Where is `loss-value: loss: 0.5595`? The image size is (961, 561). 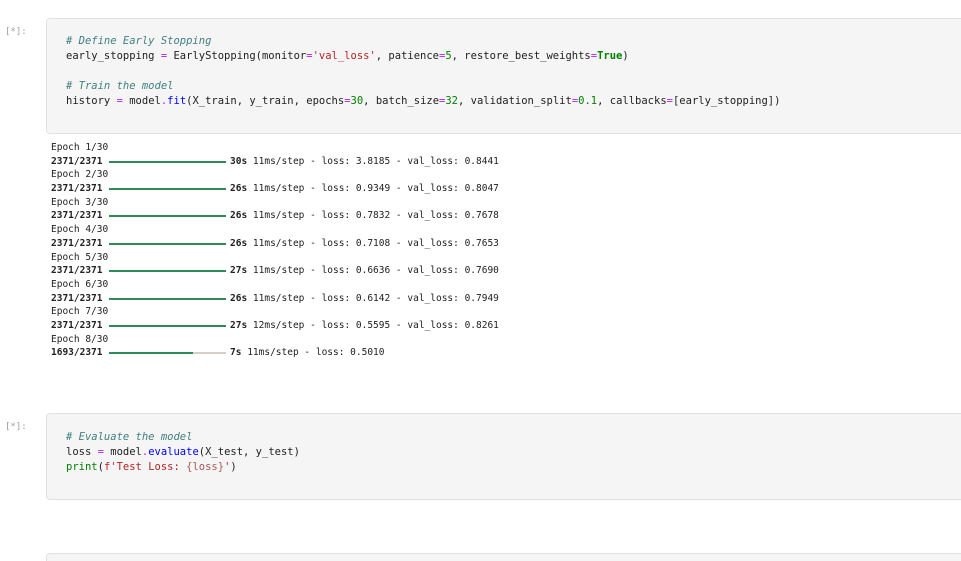 loss-value: loss: 0.5595 is located at coordinates (356, 325).